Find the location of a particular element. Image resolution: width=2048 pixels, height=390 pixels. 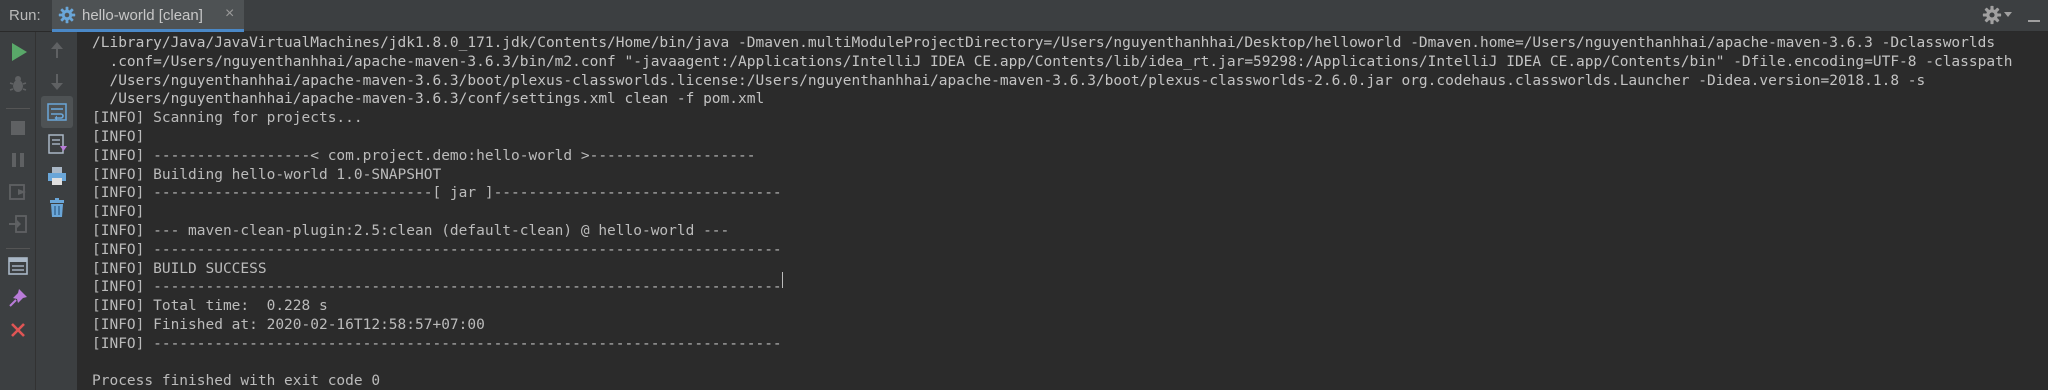

console-line: [INFO] Building hello-world 1.0-SNAPSHOT is located at coordinates (267, 174).